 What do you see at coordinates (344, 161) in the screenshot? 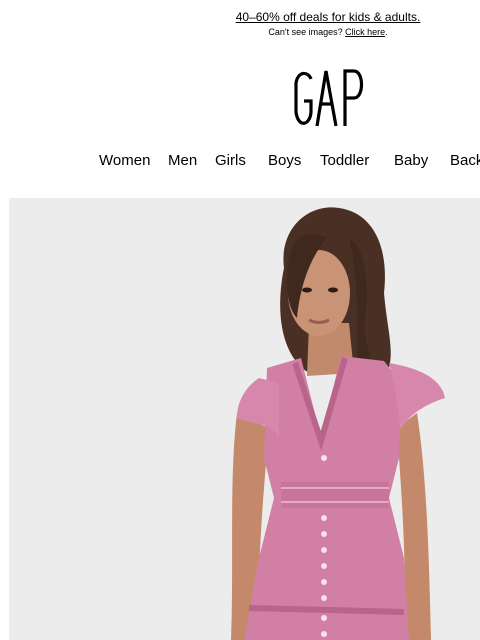
I see `nav-item-toddler: Toddler` at bounding box center [344, 161].